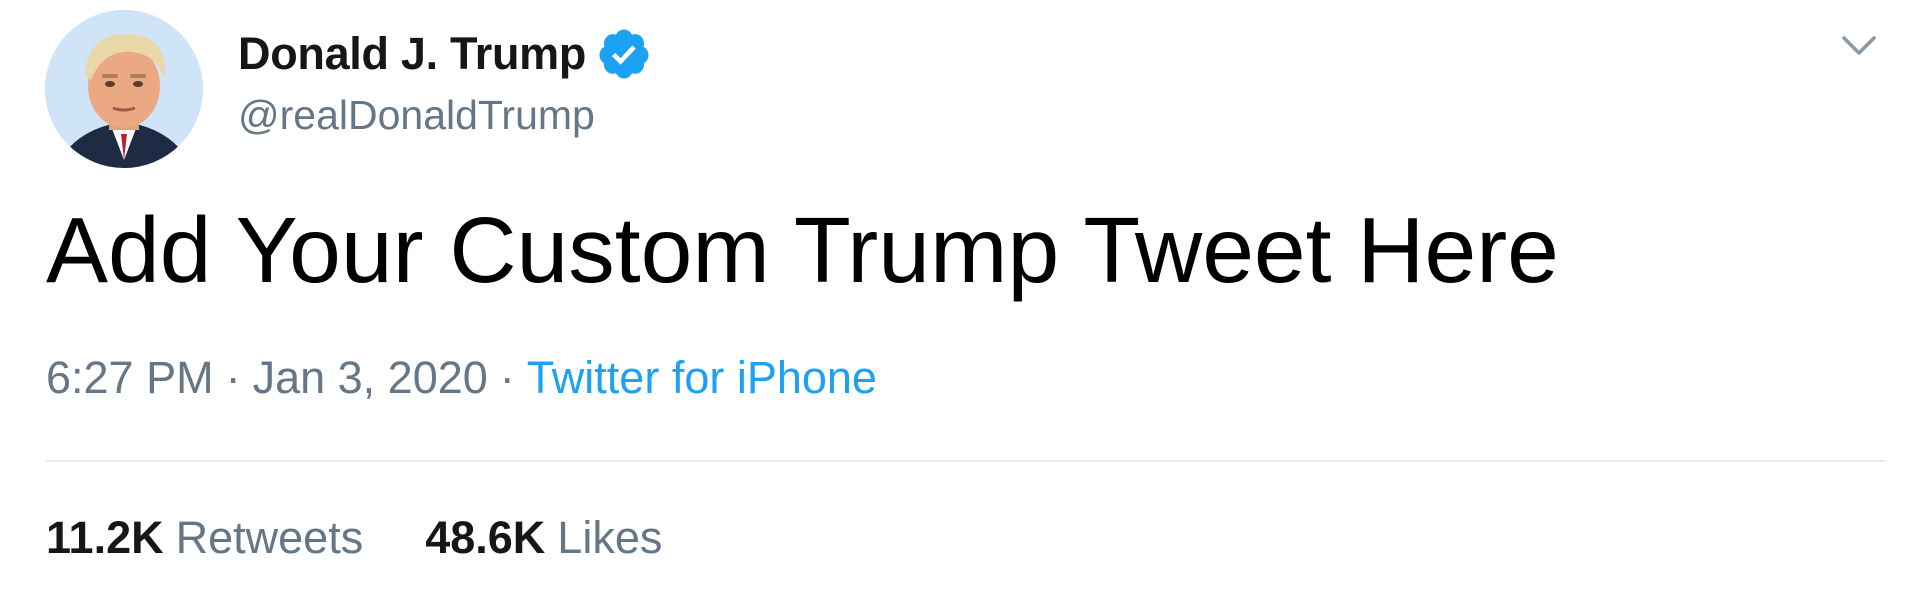 This screenshot has height=613, width=1920. What do you see at coordinates (105, 537) in the screenshot?
I see `retweets-count: 11.2K` at bounding box center [105, 537].